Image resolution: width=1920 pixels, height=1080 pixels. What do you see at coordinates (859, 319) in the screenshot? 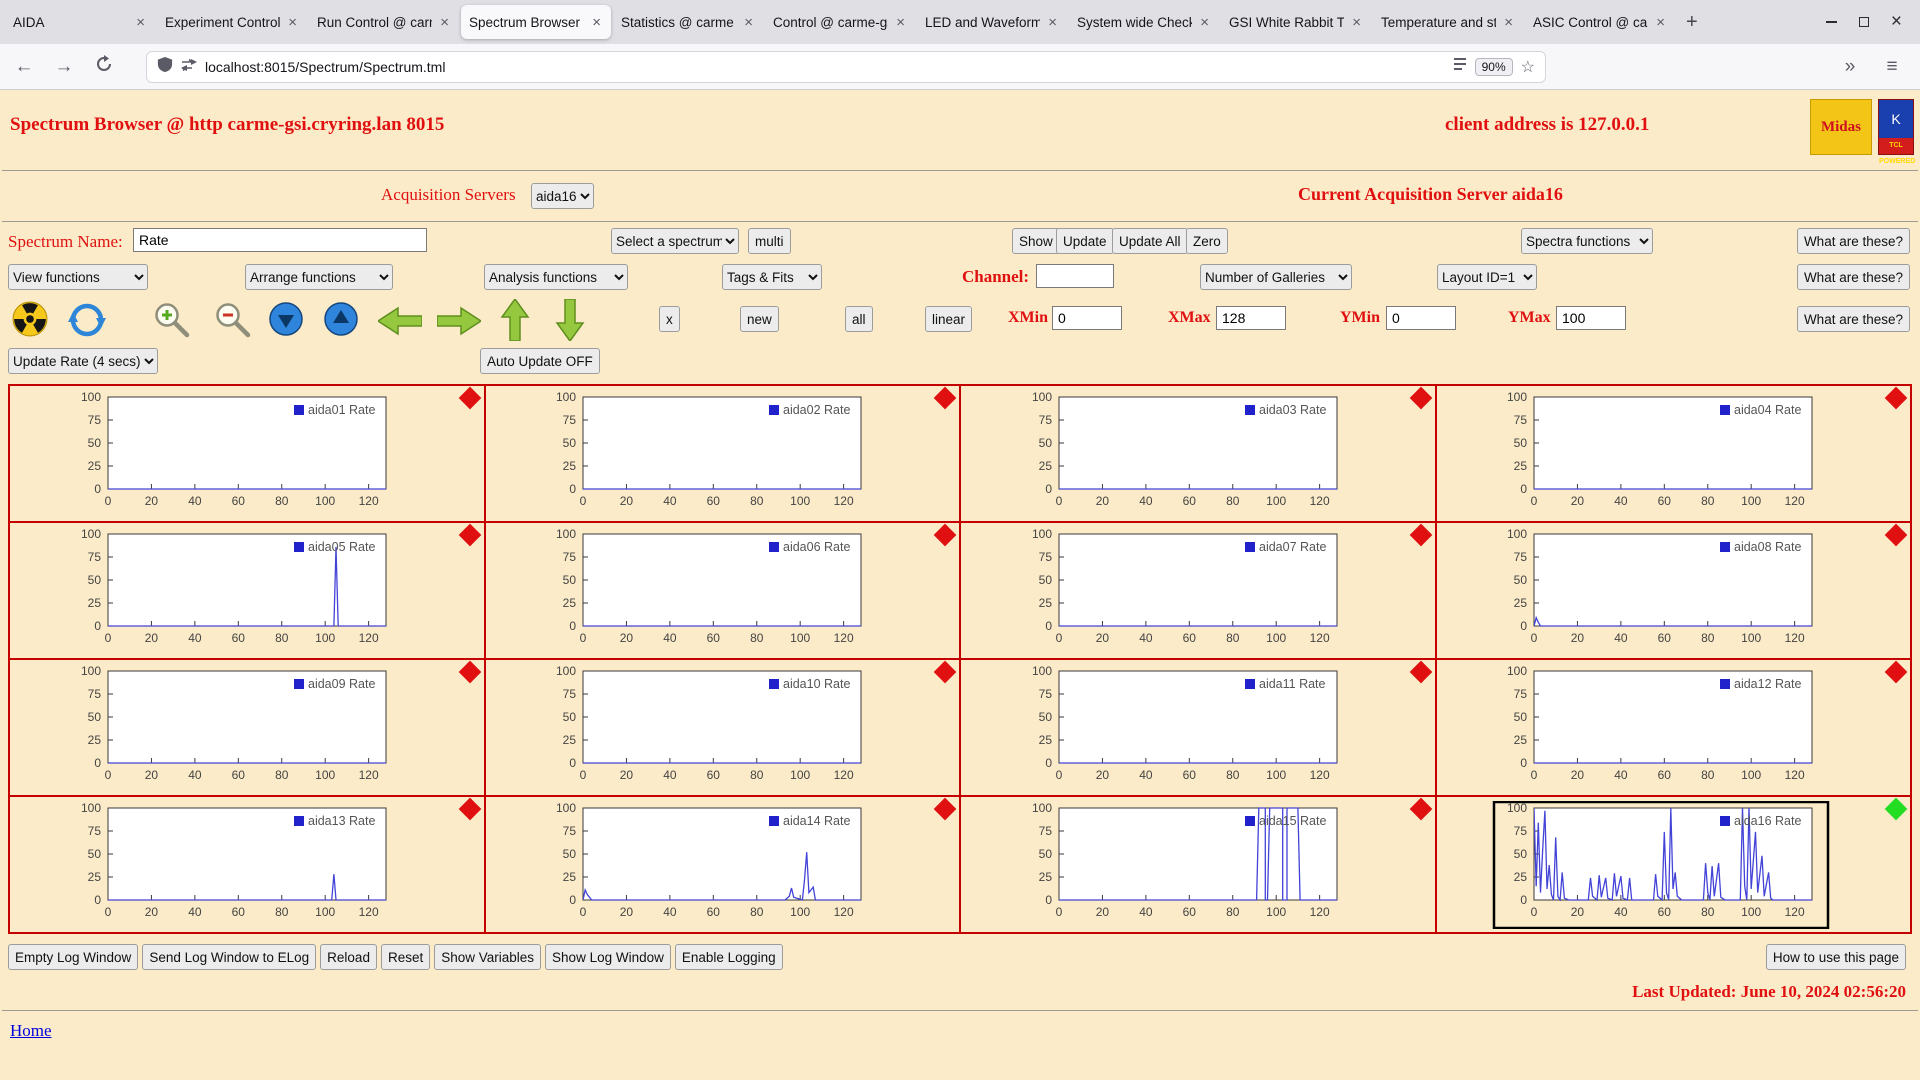
I see `all-button: all` at bounding box center [859, 319].